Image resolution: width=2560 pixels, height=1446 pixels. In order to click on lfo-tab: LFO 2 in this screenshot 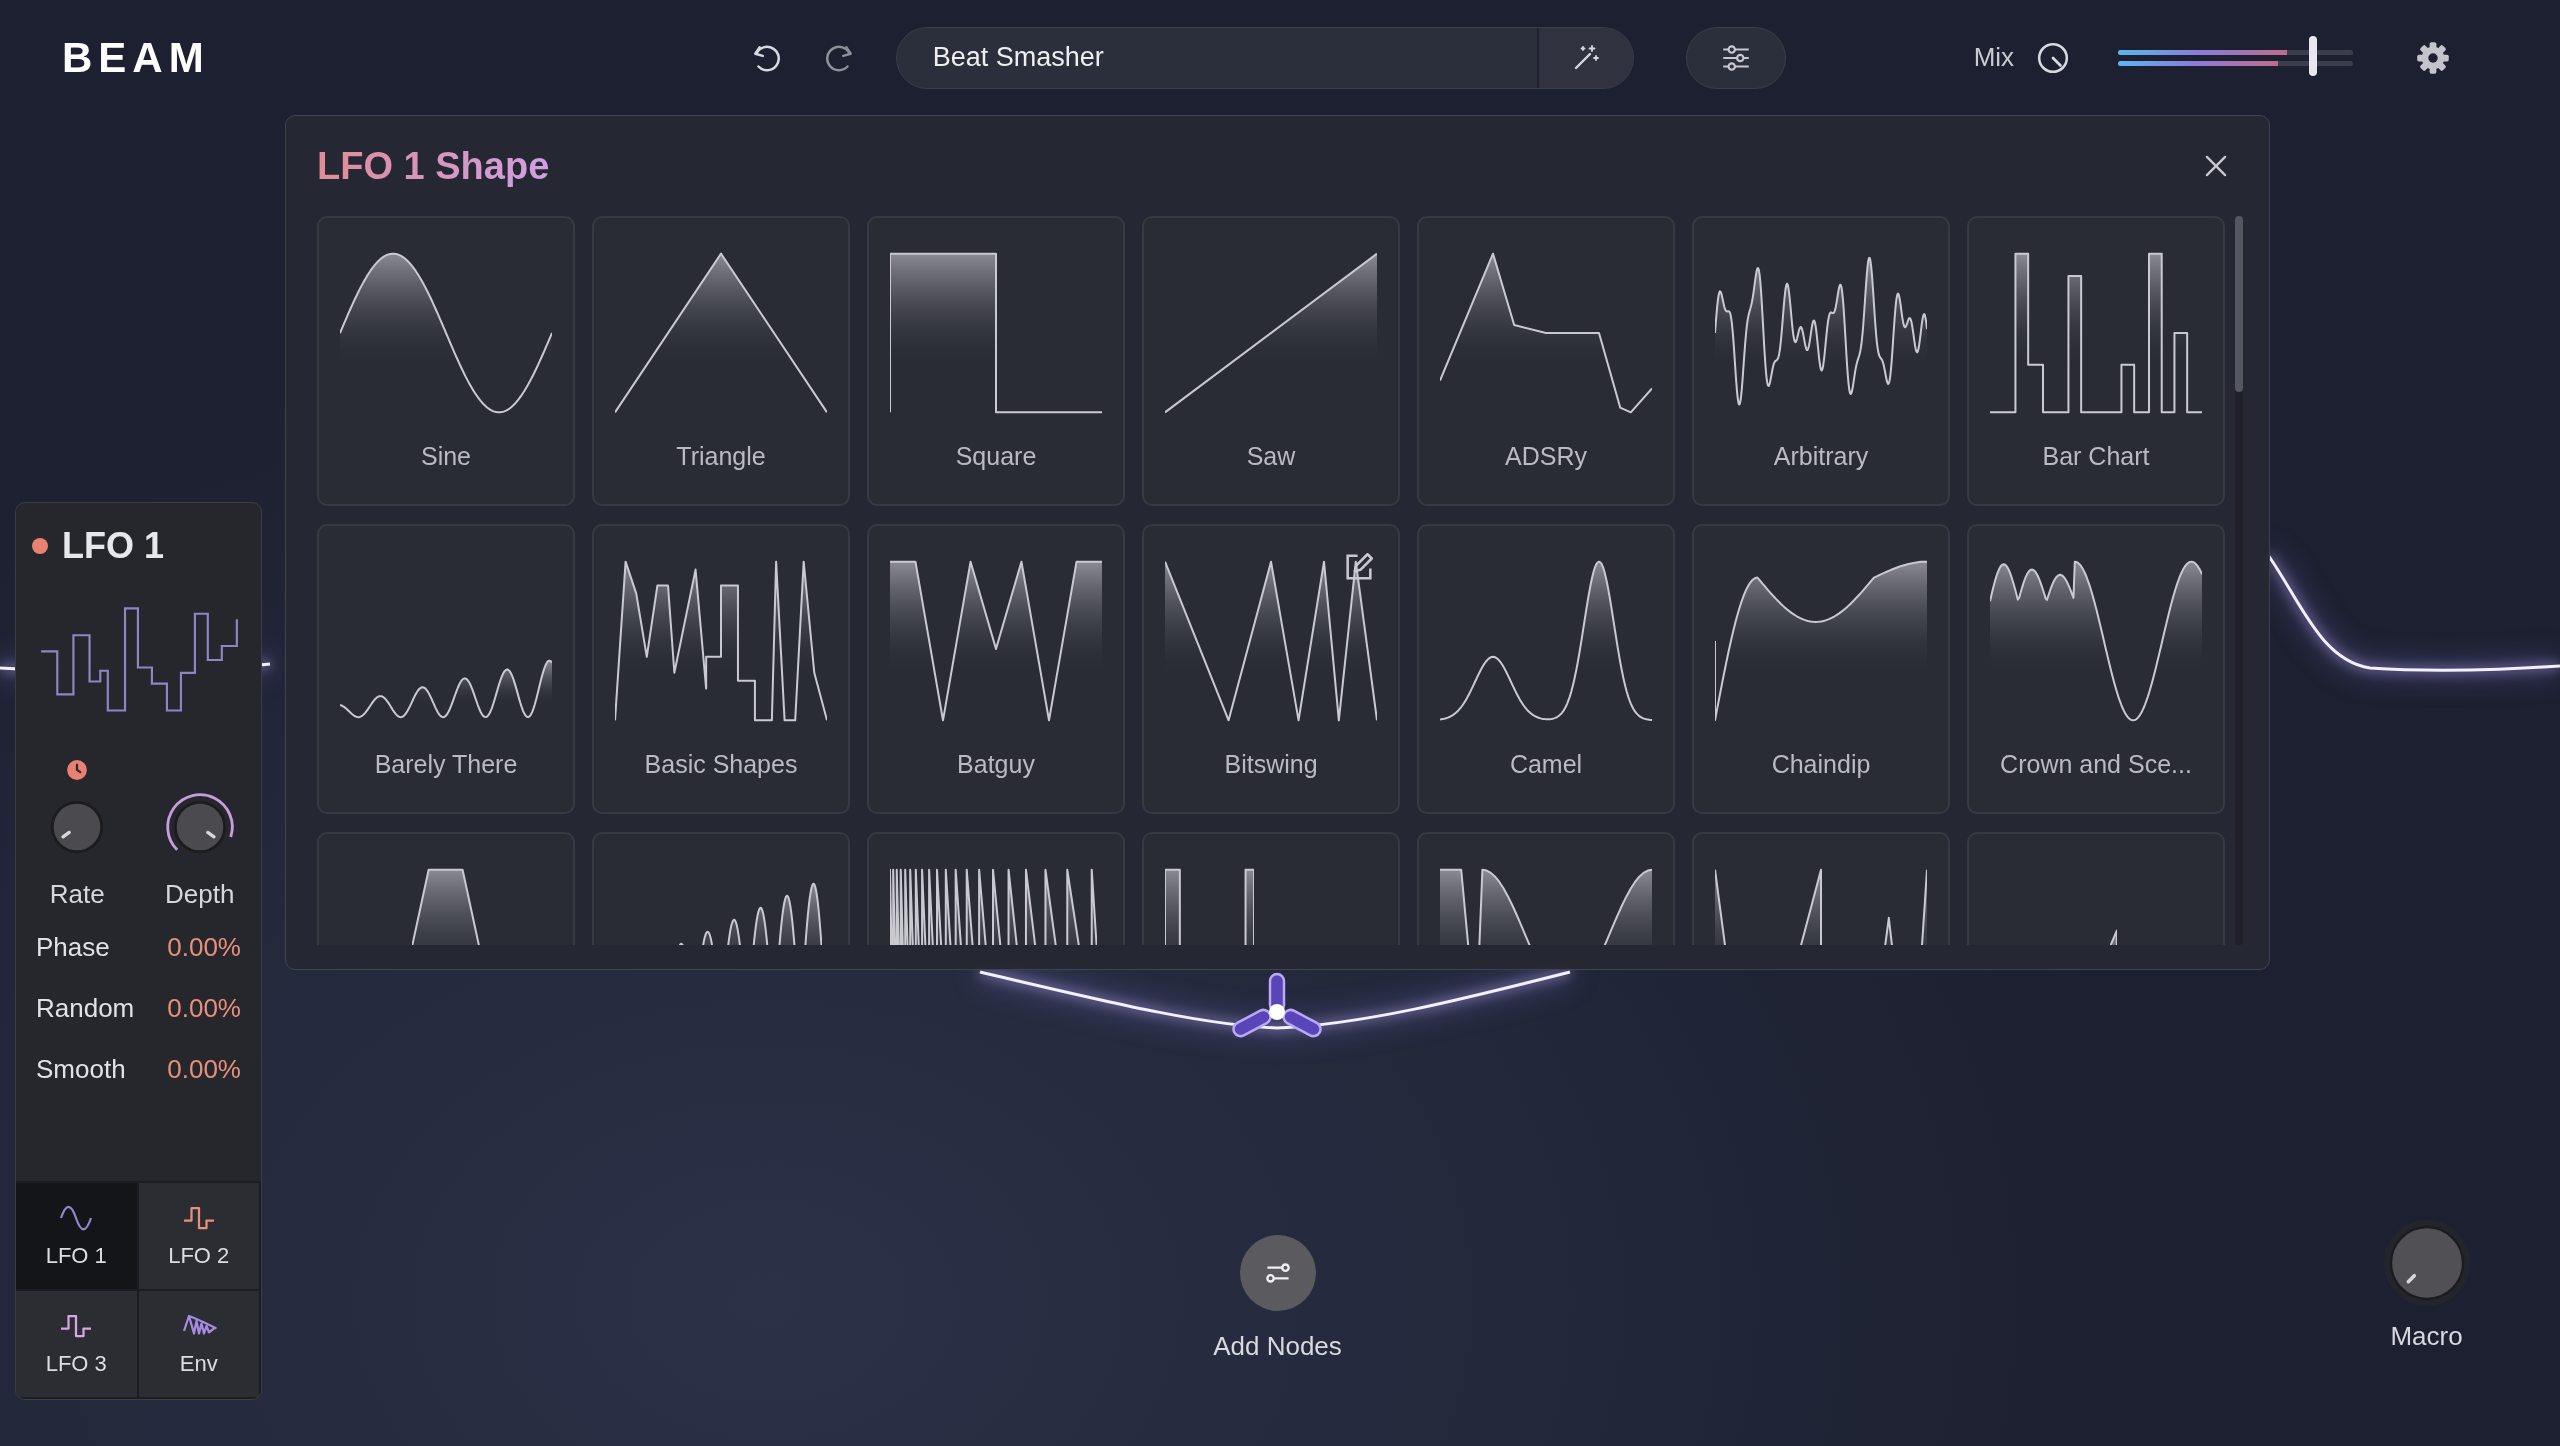, I will do `click(199, 1237)`.